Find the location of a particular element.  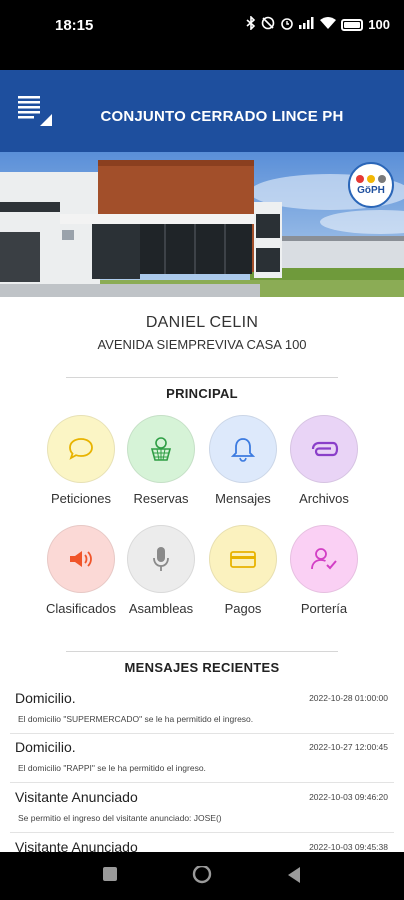

principal-title: PRINCIPAL is located at coordinates (202, 393).